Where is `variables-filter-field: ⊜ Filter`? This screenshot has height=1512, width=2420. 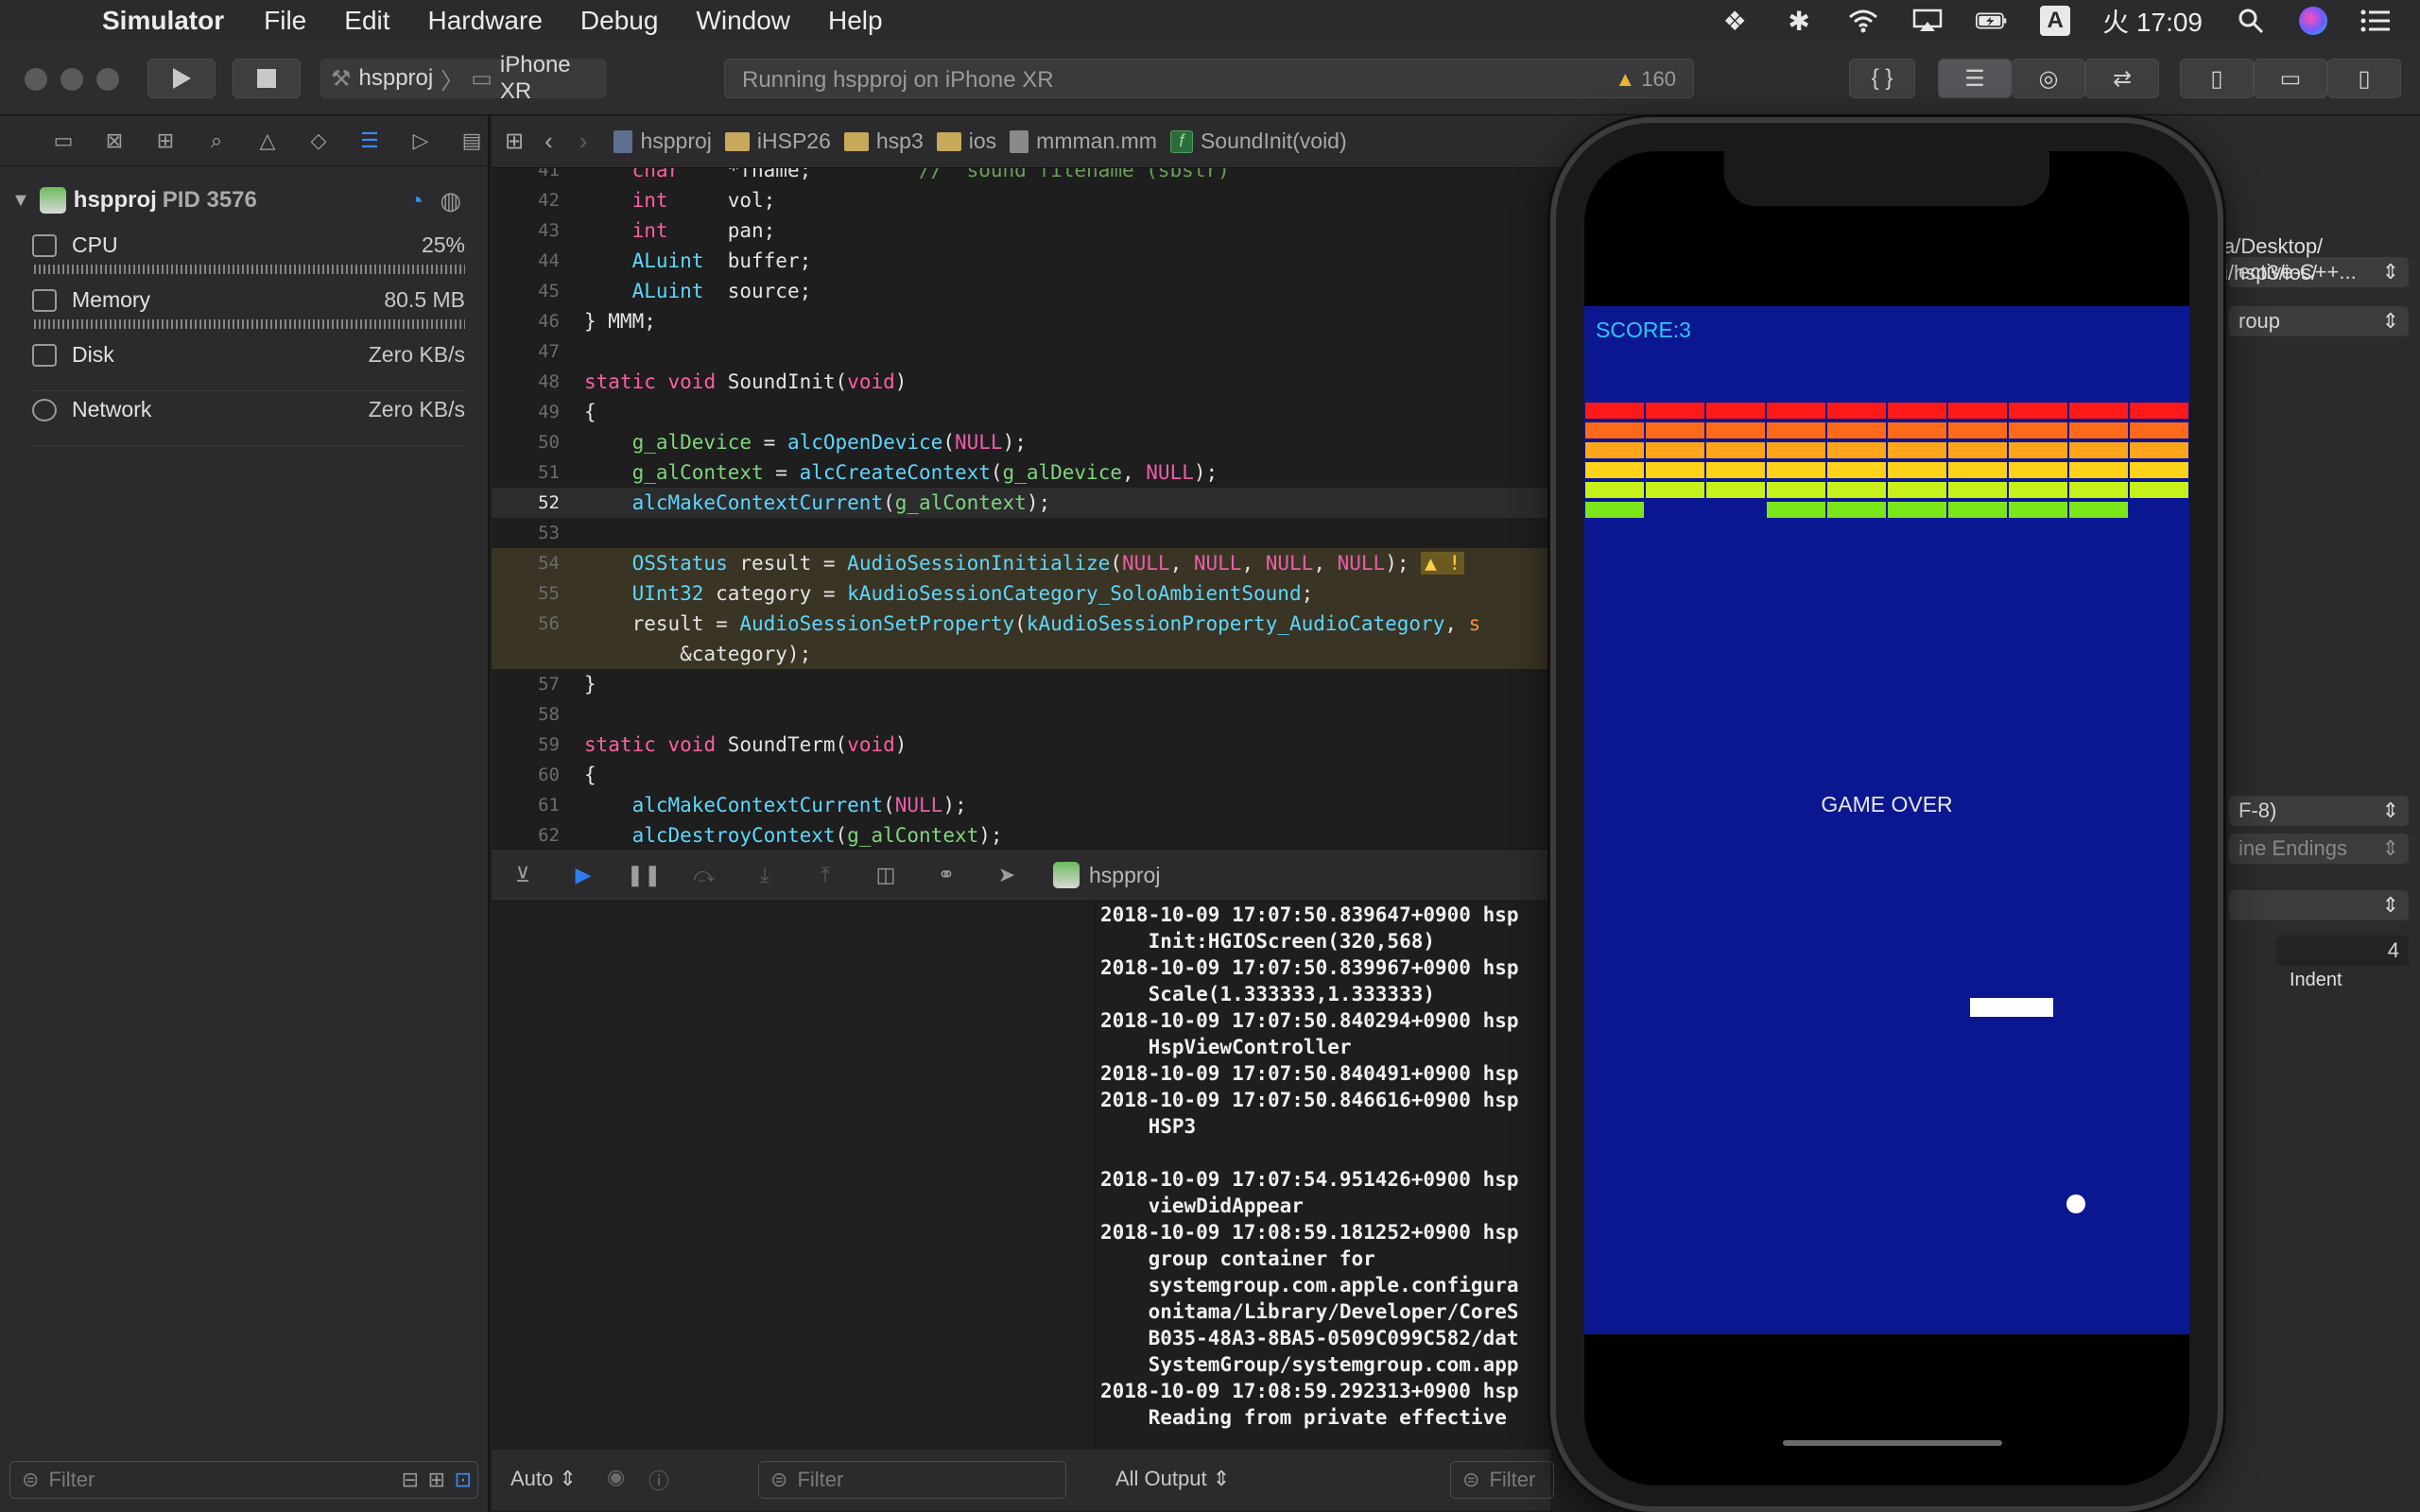
variables-filter-field: ⊜ Filter is located at coordinates (912, 1480).